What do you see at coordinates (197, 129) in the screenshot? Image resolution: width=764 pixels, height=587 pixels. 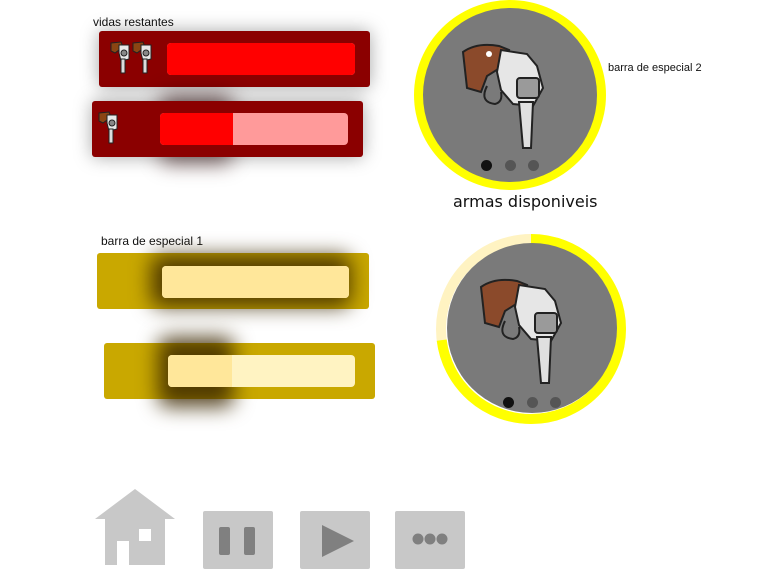 I see `lives-bar-2-fill` at bounding box center [197, 129].